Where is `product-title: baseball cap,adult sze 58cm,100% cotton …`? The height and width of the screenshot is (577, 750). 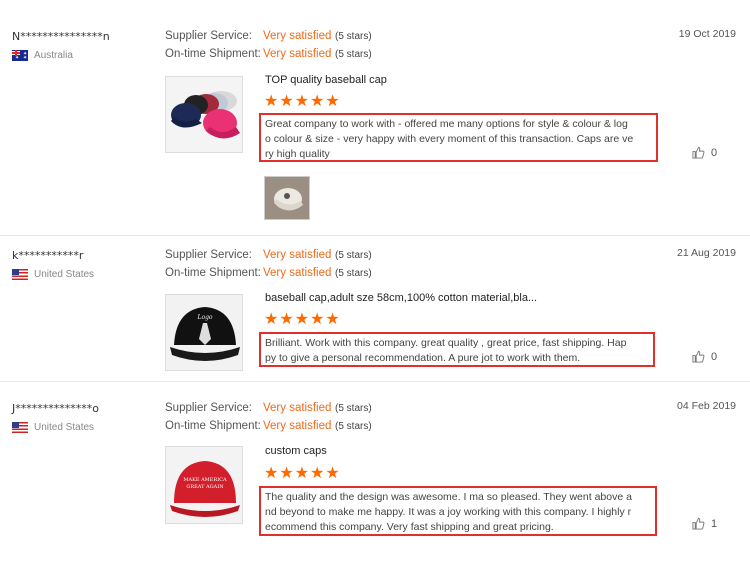 product-title: baseball cap,adult sze 58cm,100% cotton … is located at coordinates (401, 298).